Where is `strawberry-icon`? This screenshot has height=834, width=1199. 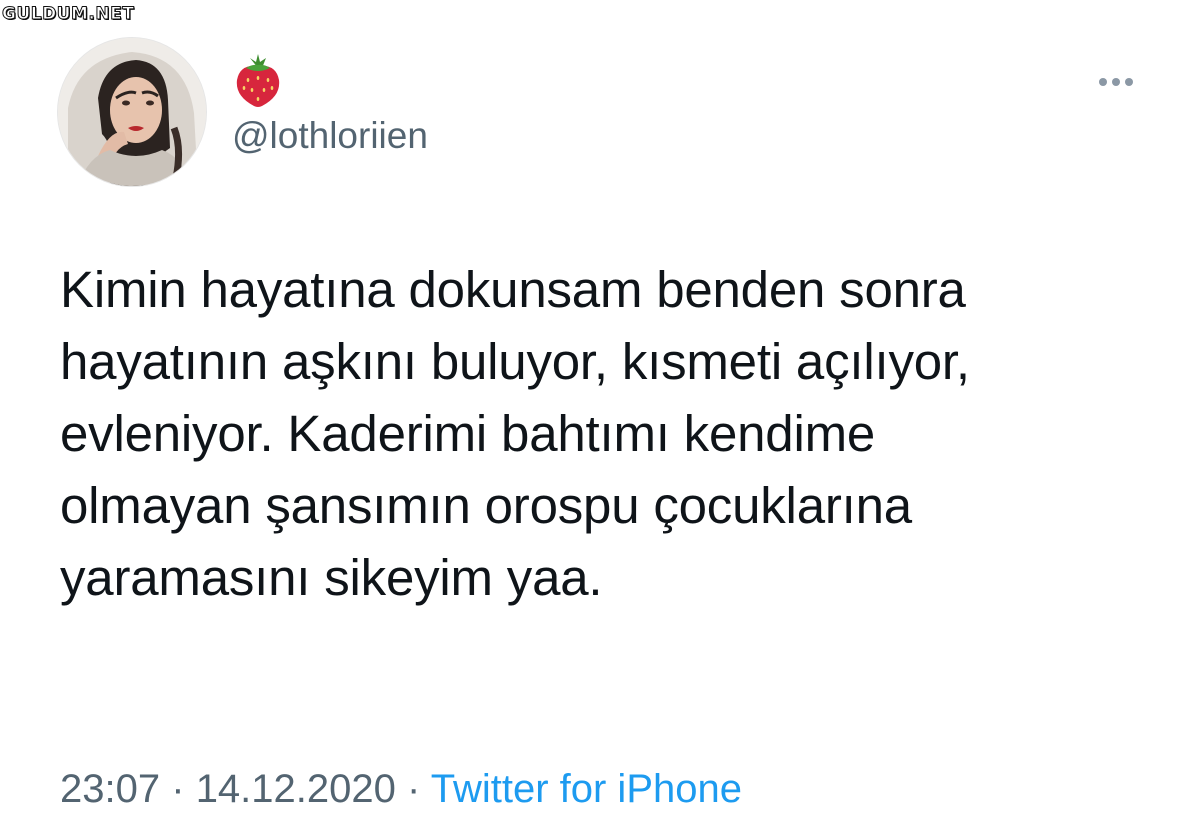
strawberry-icon is located at coordinates (258, 80).